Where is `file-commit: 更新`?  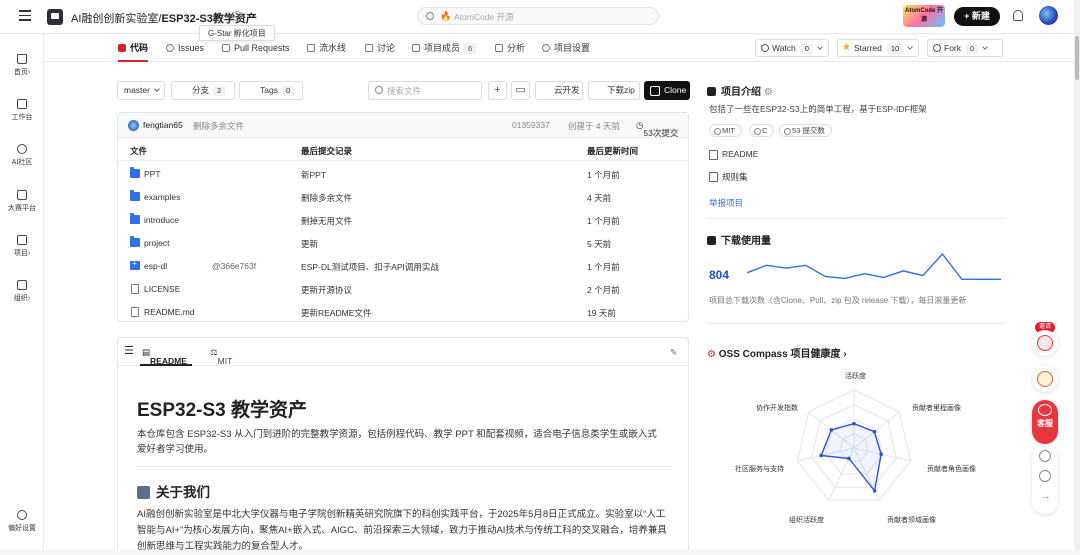 file-commit: 更新 is located at coordinates (309, 244).